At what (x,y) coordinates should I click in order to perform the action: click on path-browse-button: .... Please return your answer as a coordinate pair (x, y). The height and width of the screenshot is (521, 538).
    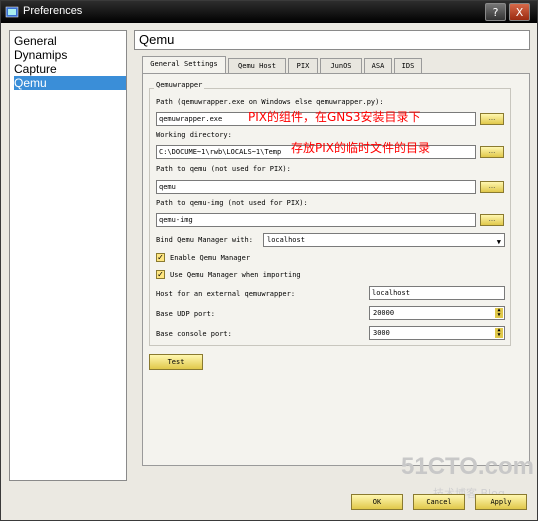
    Looking at the image, I should click on (492, 119).